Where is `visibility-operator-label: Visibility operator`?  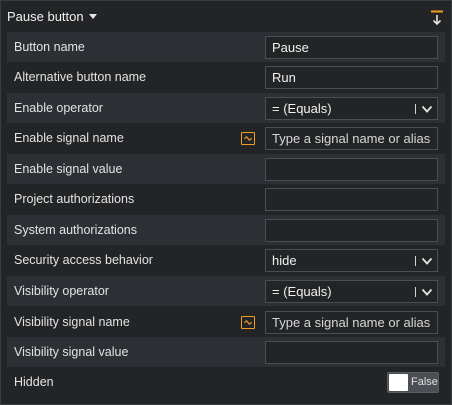 visibility-operator-label: Visibility operator is located at coordinates (61, 291).